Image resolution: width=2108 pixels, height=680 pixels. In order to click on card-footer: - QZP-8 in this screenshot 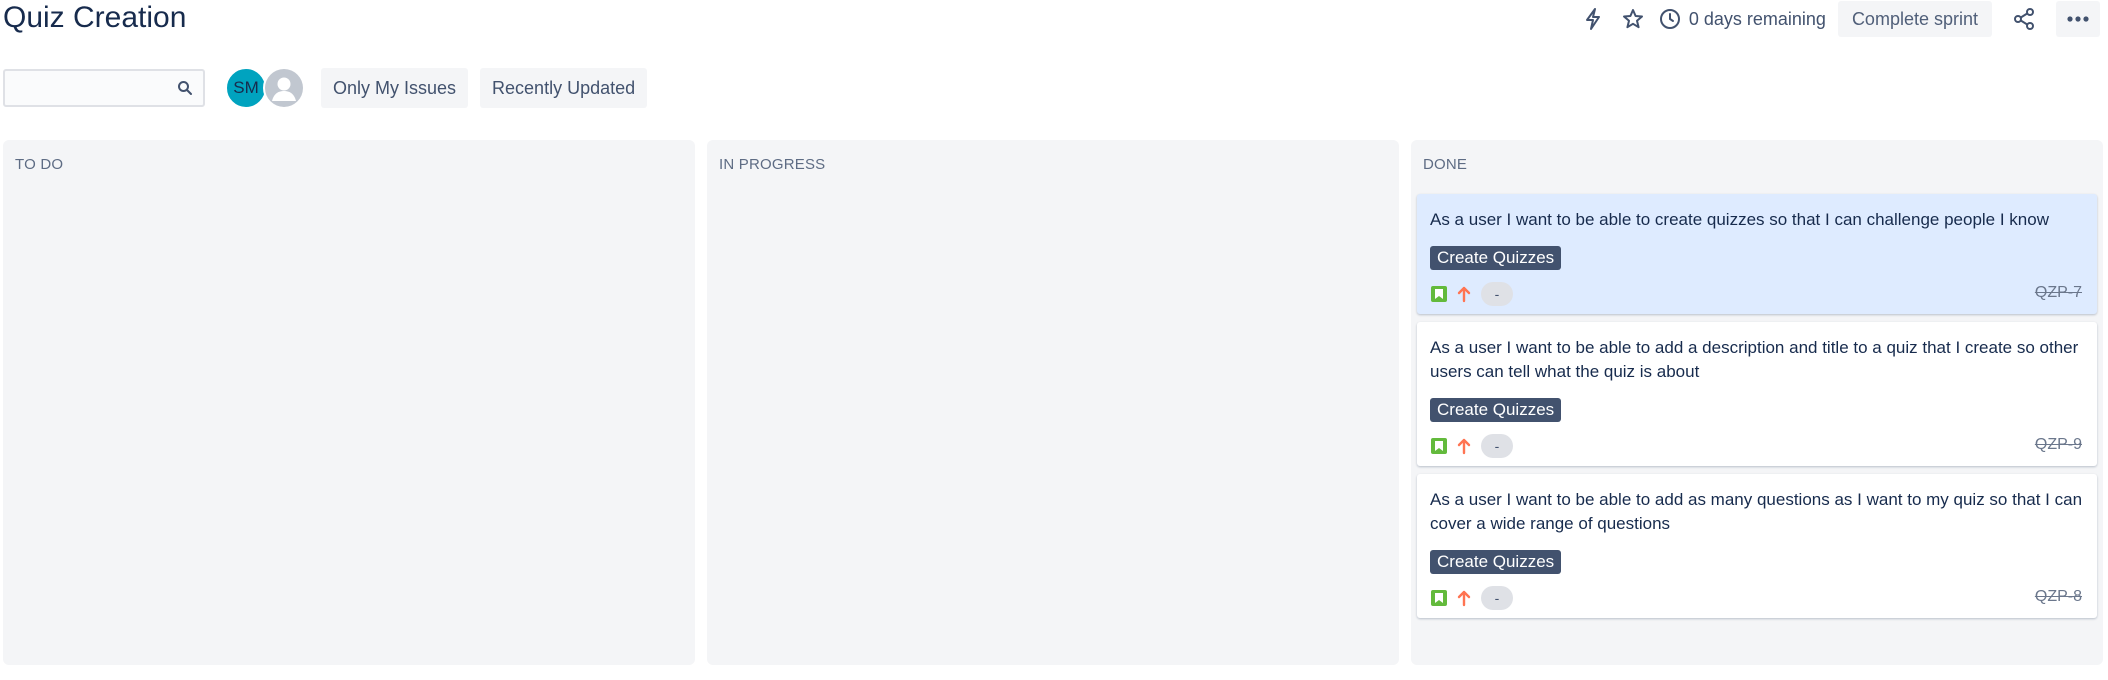, I will do `click(1757, 598)`.